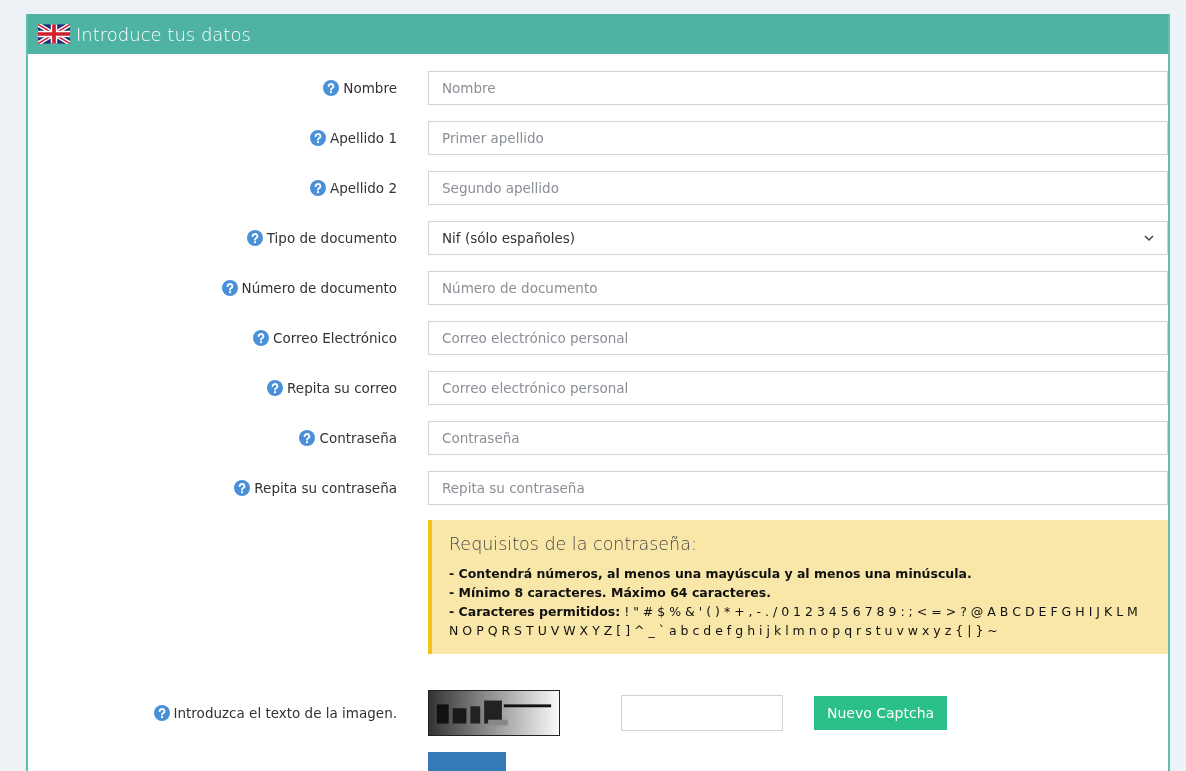 Image resolution: width=1186 pixels, height=771 pixels. Describe the element at coordinates (798, 238) in the screenshot. I see `document-type-dropdown: Nif (sólo españoles)` at that location.